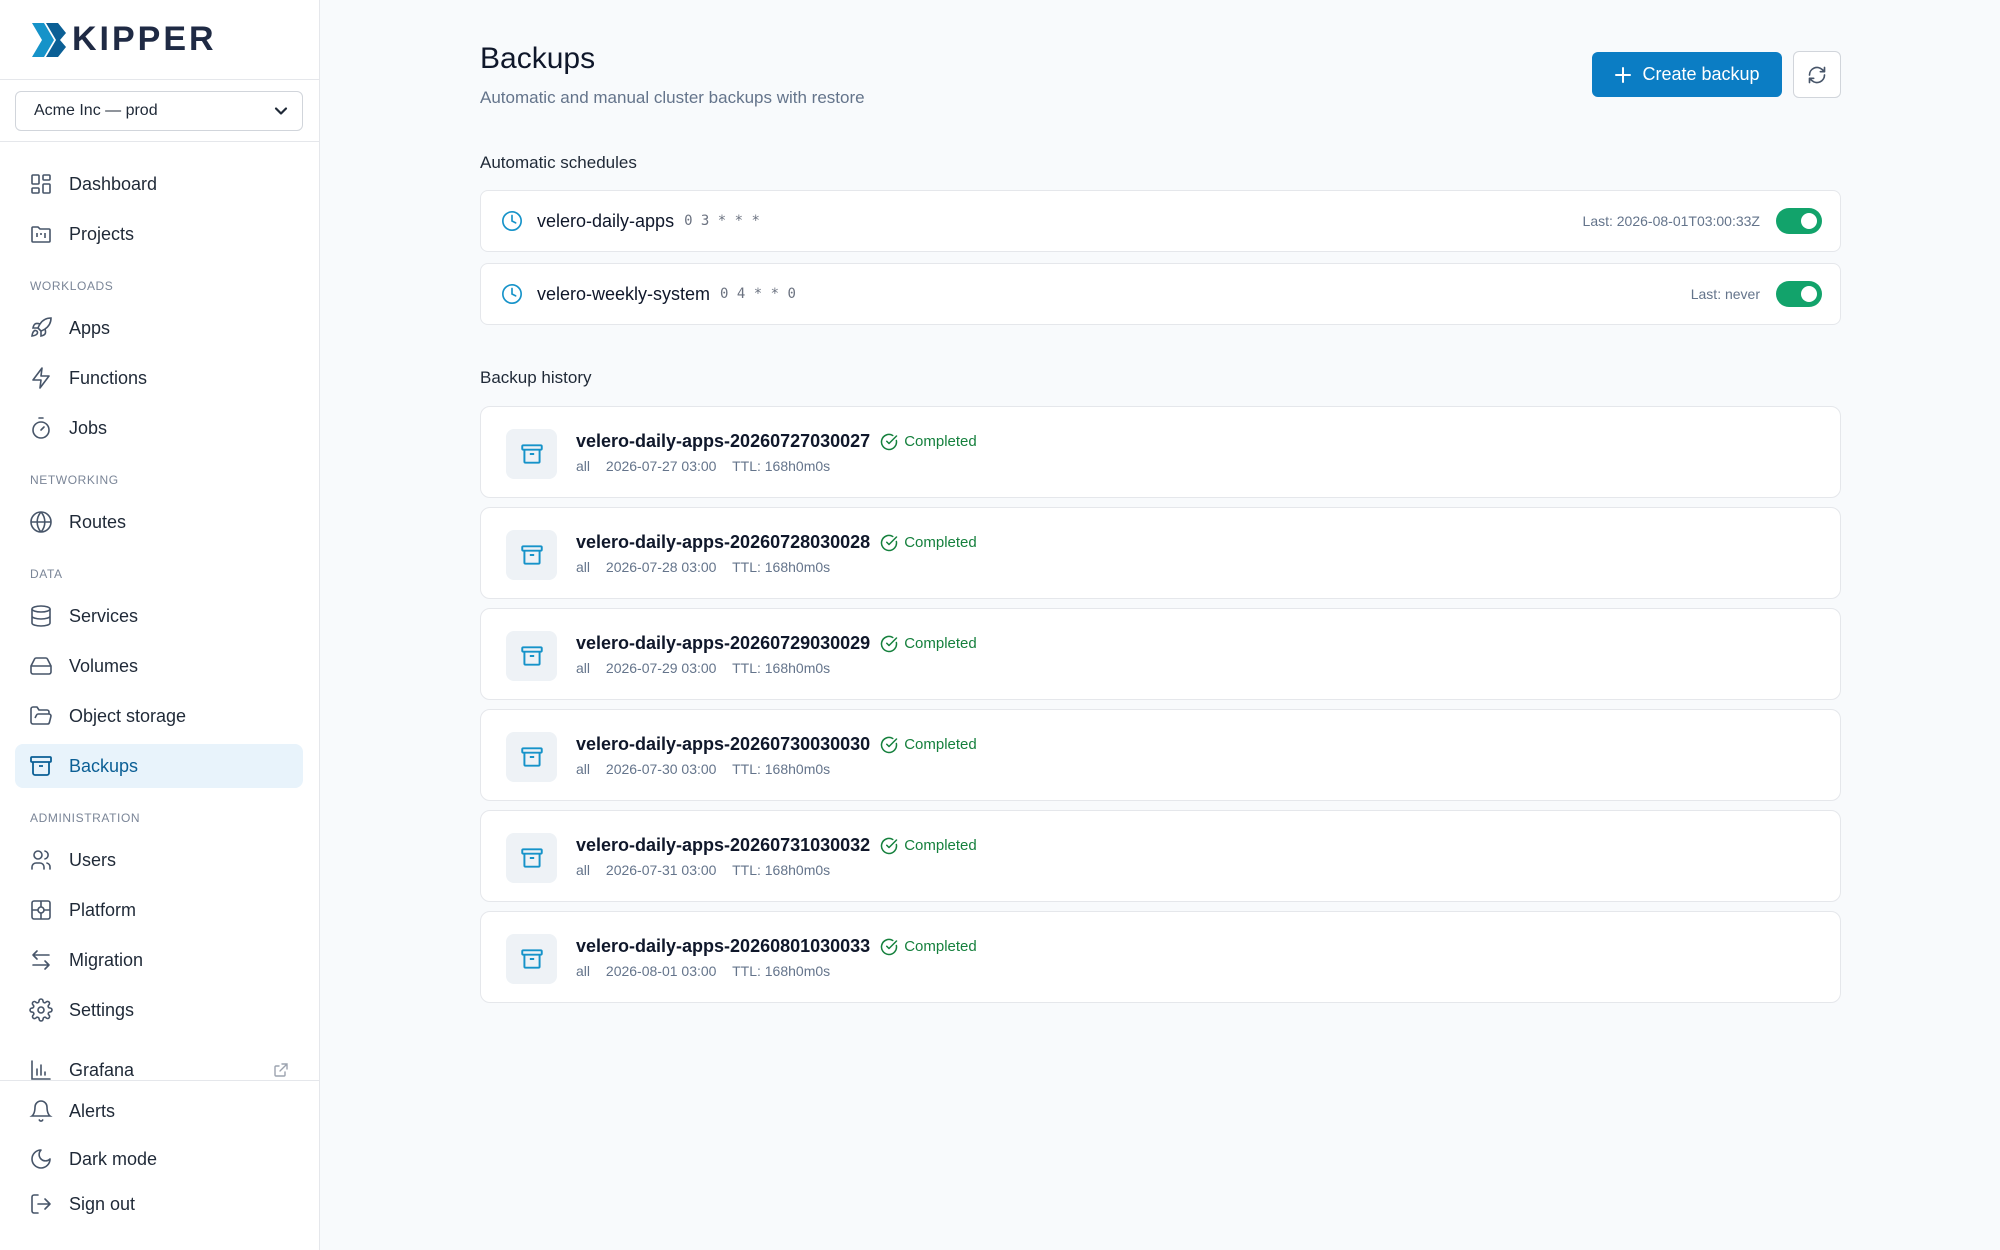 The width and height of the screenshot is (2000, 1250). What do you see at coordinates (90, 327) in the screenshot?
I see `sidebar-item-label: Apps` at bounding box center [90, 327].